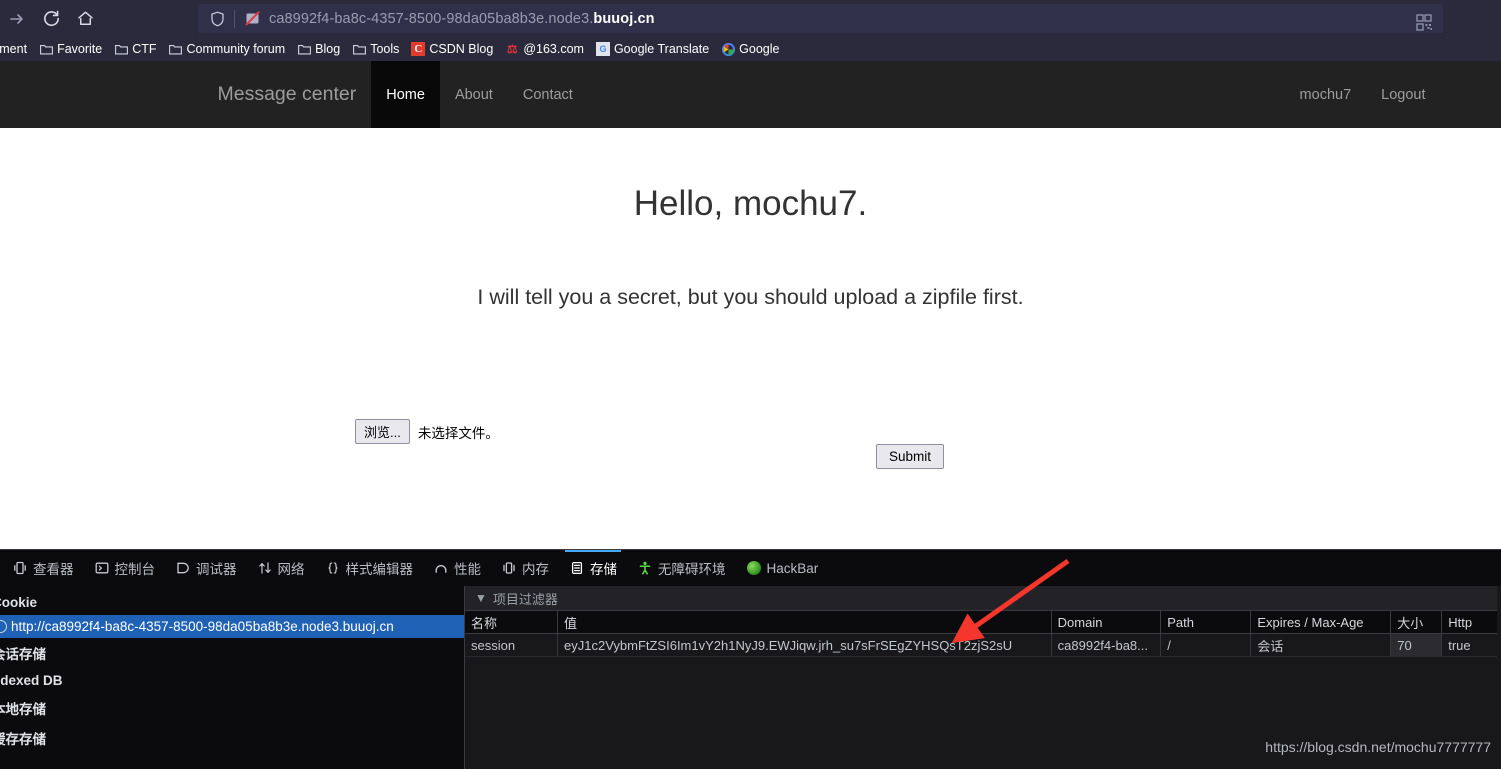 The image size is (1501, 769). What do you see at coordinates (1403, 95) in the screenshot?
I see `nav-item-logout: Logout` at bounding box center [1403, 95].